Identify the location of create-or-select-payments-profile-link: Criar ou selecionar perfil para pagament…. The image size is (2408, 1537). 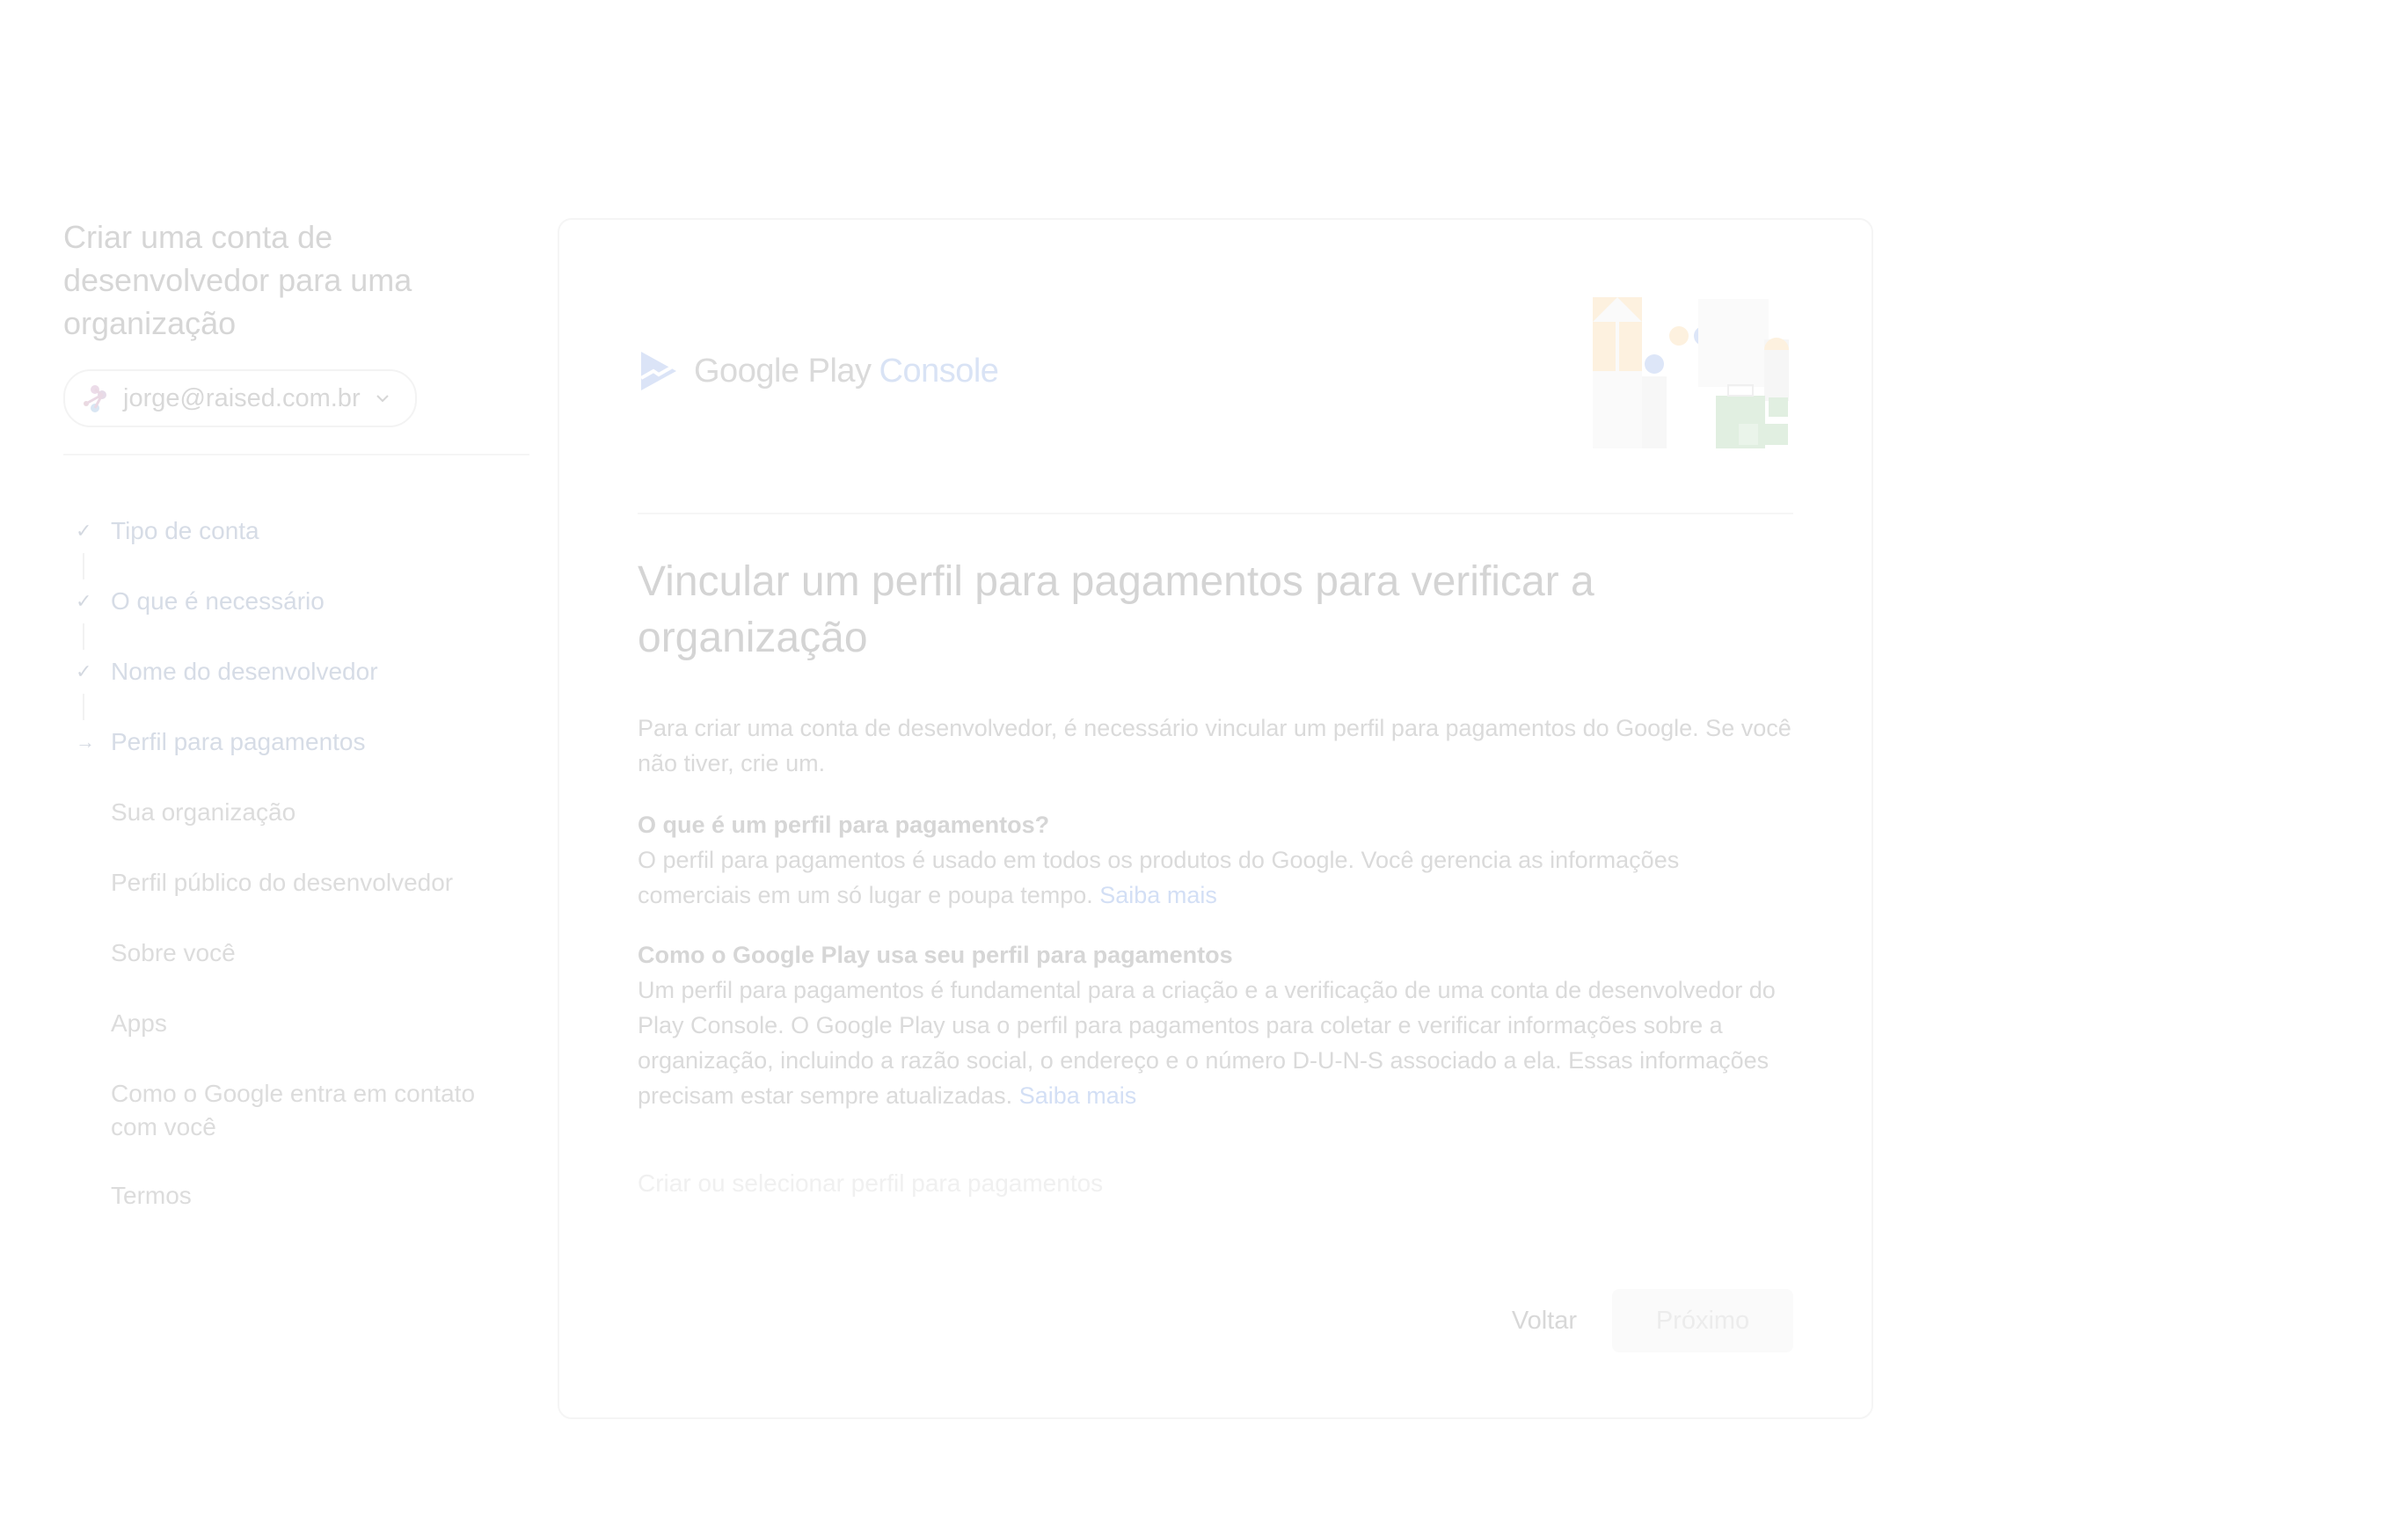
(870, 1183).